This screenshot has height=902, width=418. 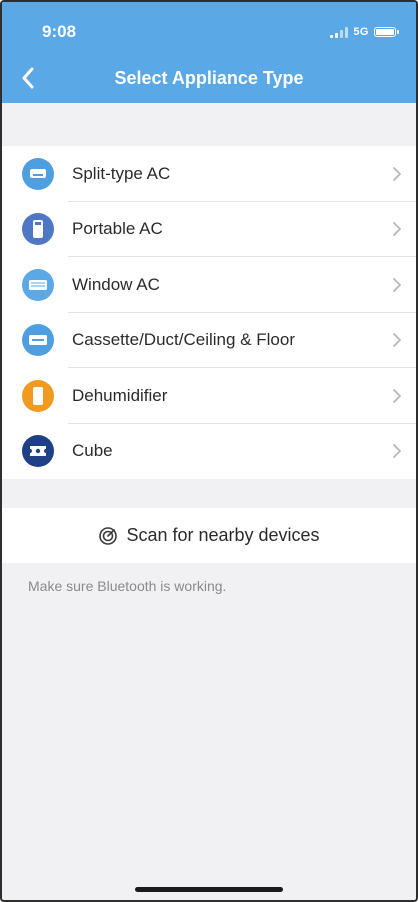 I want to click on status-bar: 9:08 5G, so click(x=209, y=27).